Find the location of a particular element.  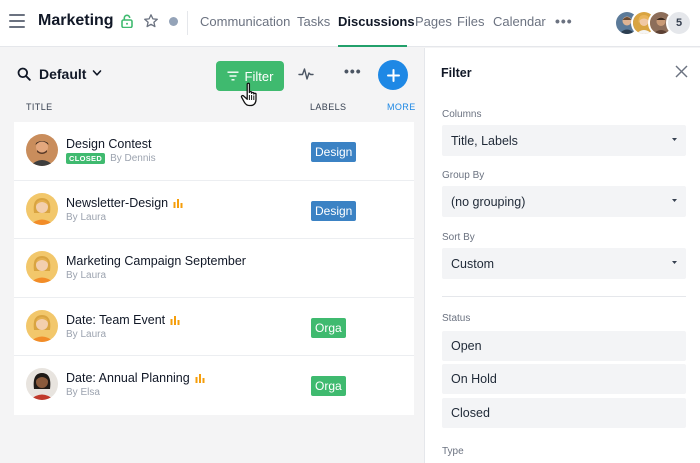

extra-members-count: 5 is located at coordinates (679, 23).